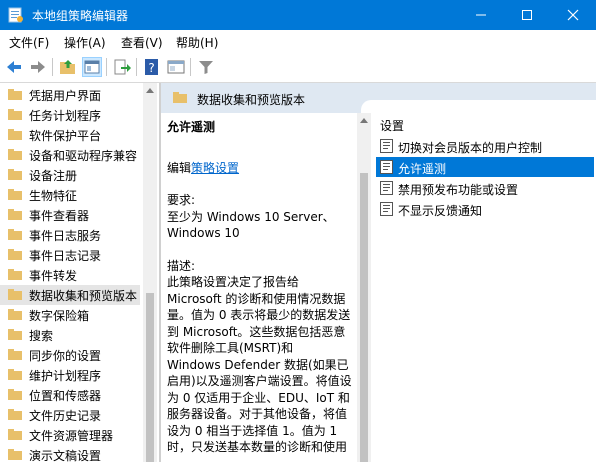  What do you see at coordinates (440, 211) in the screenshot?
I see `setting-label: 不显示反馈通知` at bounding box center [440, 211].